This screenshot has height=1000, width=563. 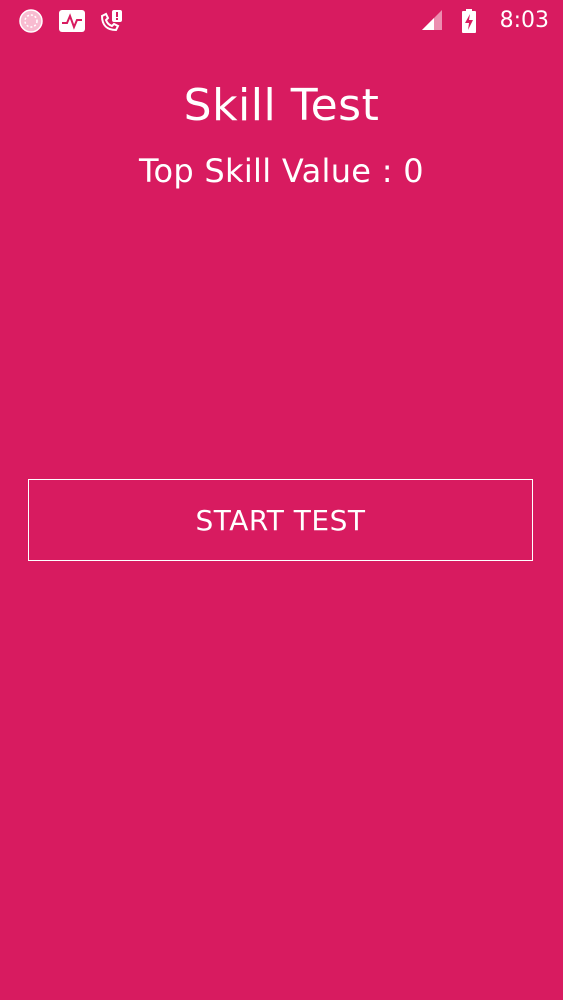 I want to click on missed-call-icon, so click(x=111, y=21).